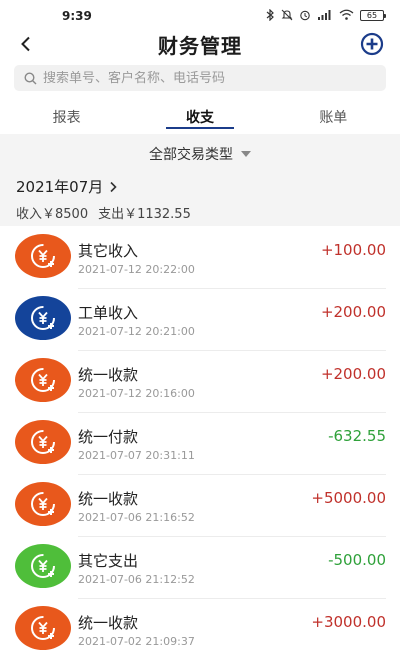 The width and height of the screenshot is (400, 666). I want to click on transaction-date: 2021-07-06 21:16:52, so click(136, 517).